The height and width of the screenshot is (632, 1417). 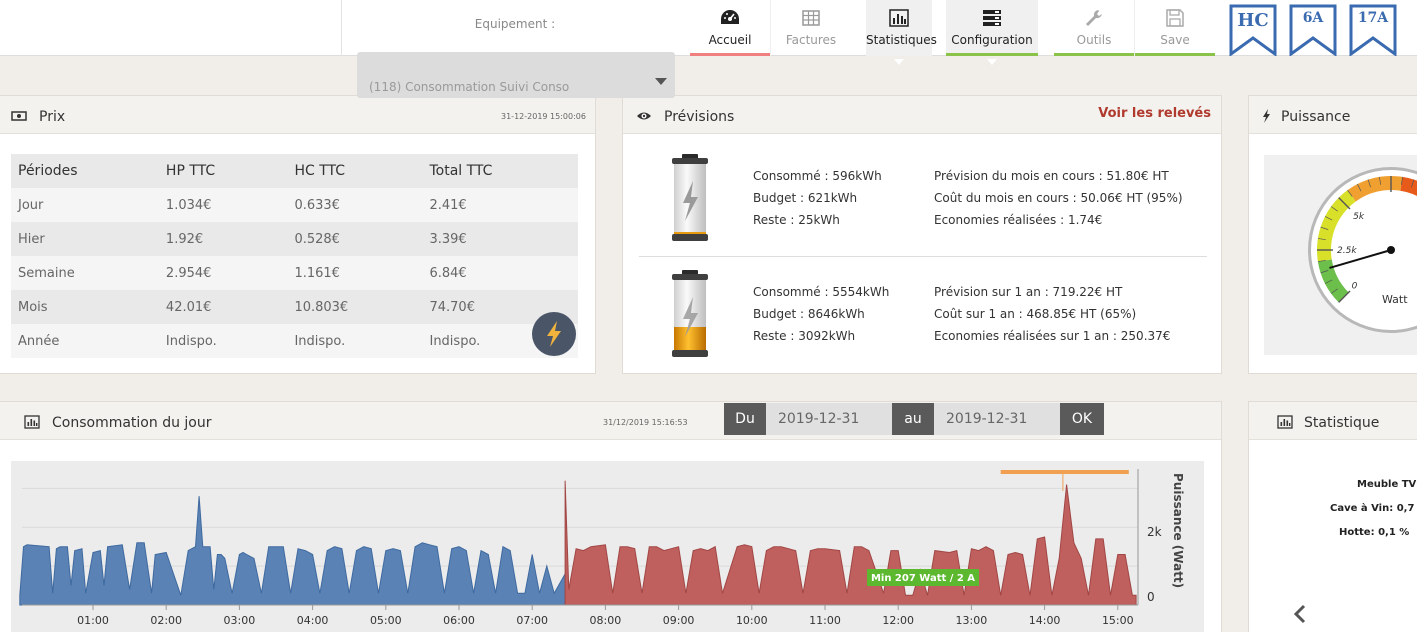 What do you see at coordinates (1252, 20) in the screenshot?
I see `badge-hc-text: HC` at bounding box center [1252, 20].